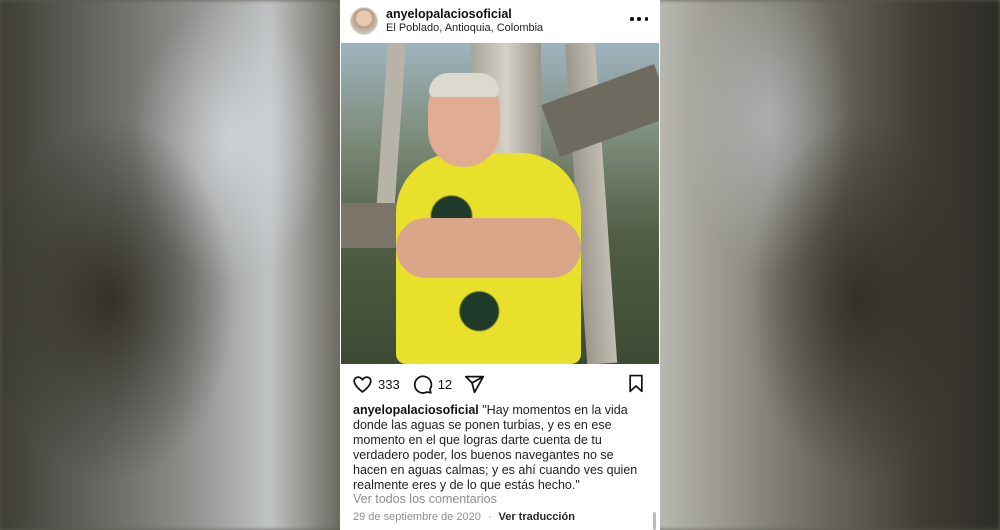 The height and width of the screenshot is (530, 1000). I want to click on bookmark-icon, so click(636, 383).